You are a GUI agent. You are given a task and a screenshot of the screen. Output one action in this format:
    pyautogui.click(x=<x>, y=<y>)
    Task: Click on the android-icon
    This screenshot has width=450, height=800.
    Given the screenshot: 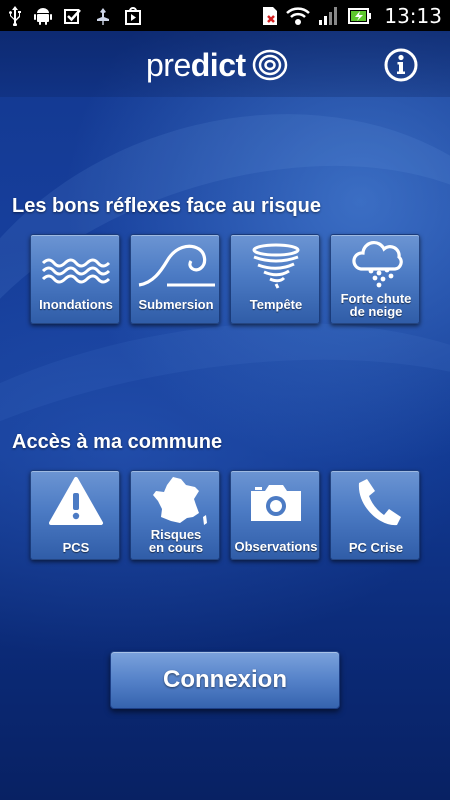 What is the action you would take?
    pyautogui.click(x=43, y=16)
    